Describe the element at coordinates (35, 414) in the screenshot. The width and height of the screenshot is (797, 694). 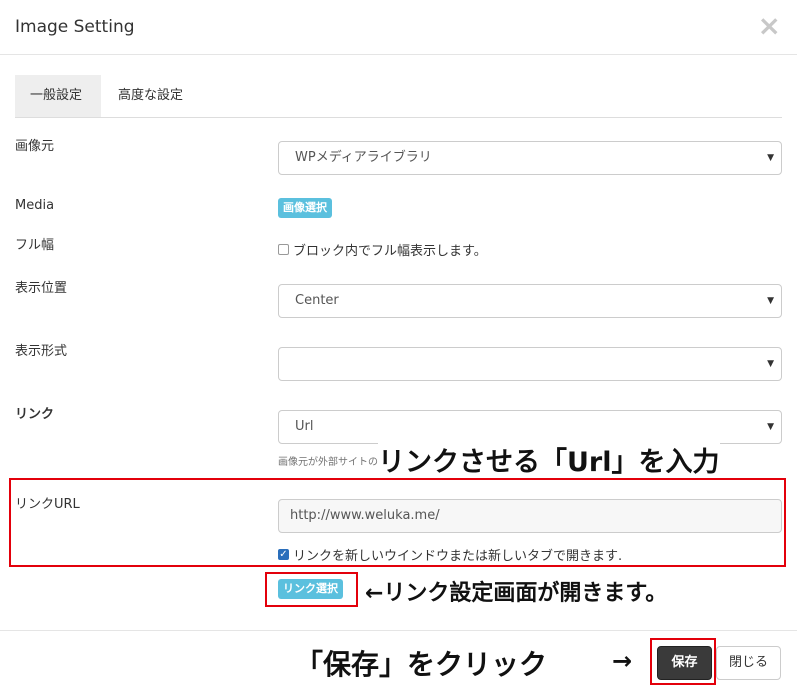
I see `link-label: リンク` at that location.